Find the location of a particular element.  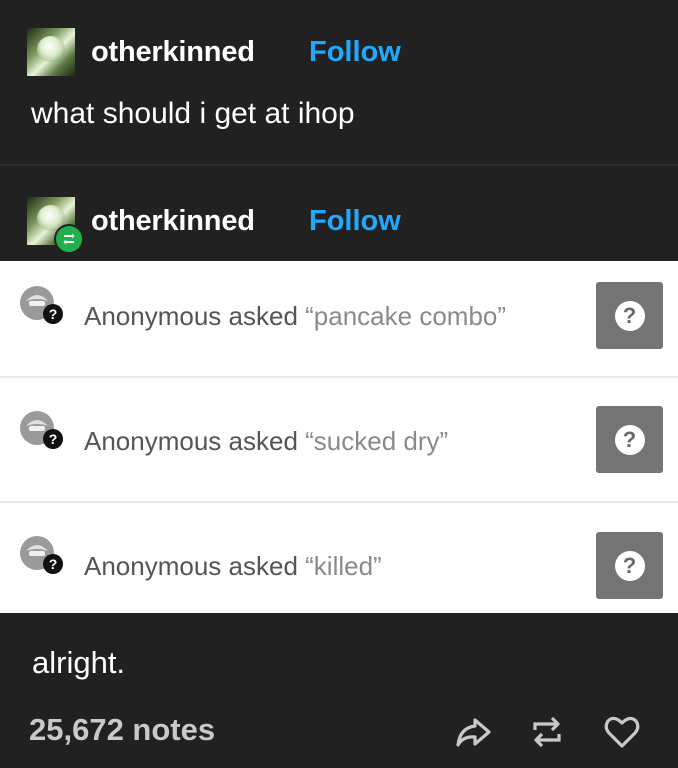

notes-count: 25,672 notes is located at coordinates (122, 730).